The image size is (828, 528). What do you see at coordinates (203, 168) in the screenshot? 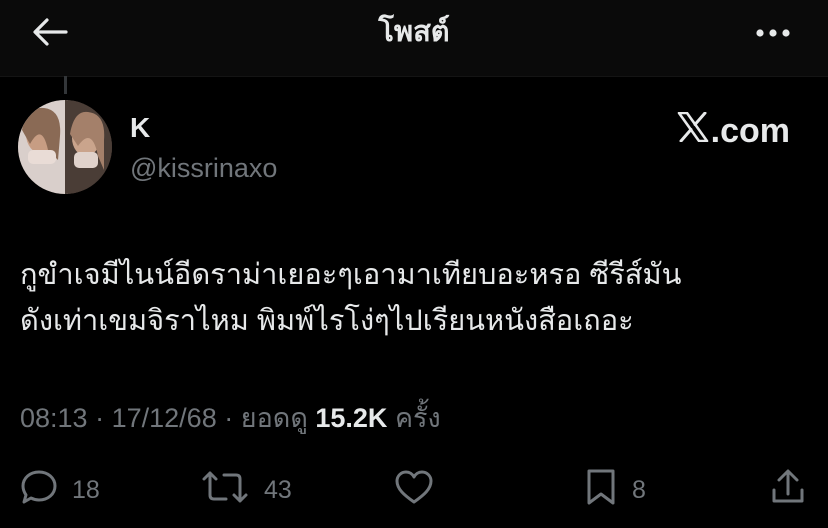
I see `author-handle: @kissrinaxo` at bounding box center [203, 168].